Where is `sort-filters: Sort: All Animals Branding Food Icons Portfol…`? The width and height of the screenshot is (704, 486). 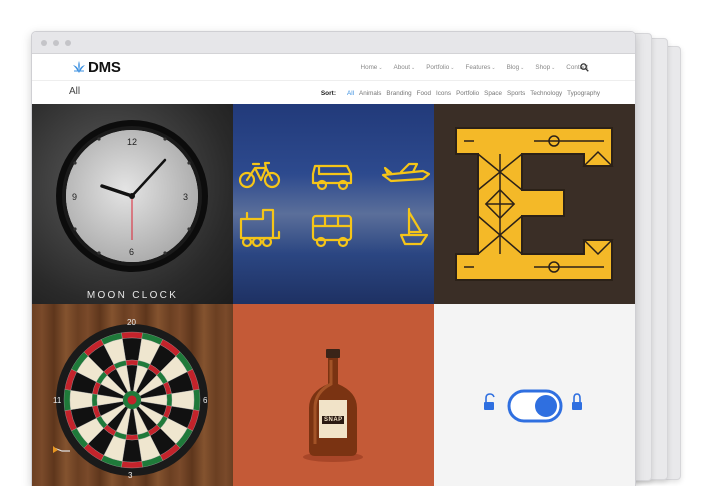
sort-filters: Sort: All Animals Branding Food Icons Portfol… is located at coordinates (460, 93).